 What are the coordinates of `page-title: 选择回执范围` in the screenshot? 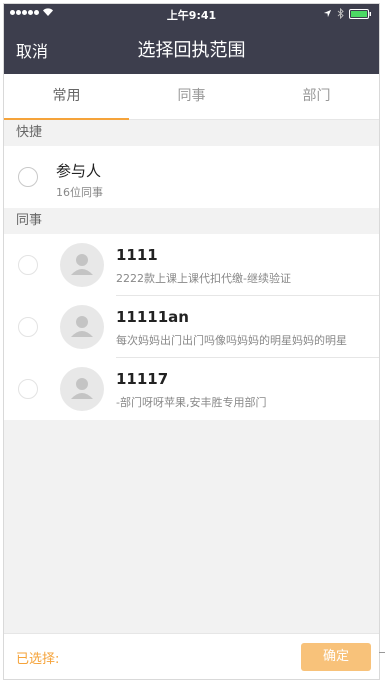 It's located at (191, 50).